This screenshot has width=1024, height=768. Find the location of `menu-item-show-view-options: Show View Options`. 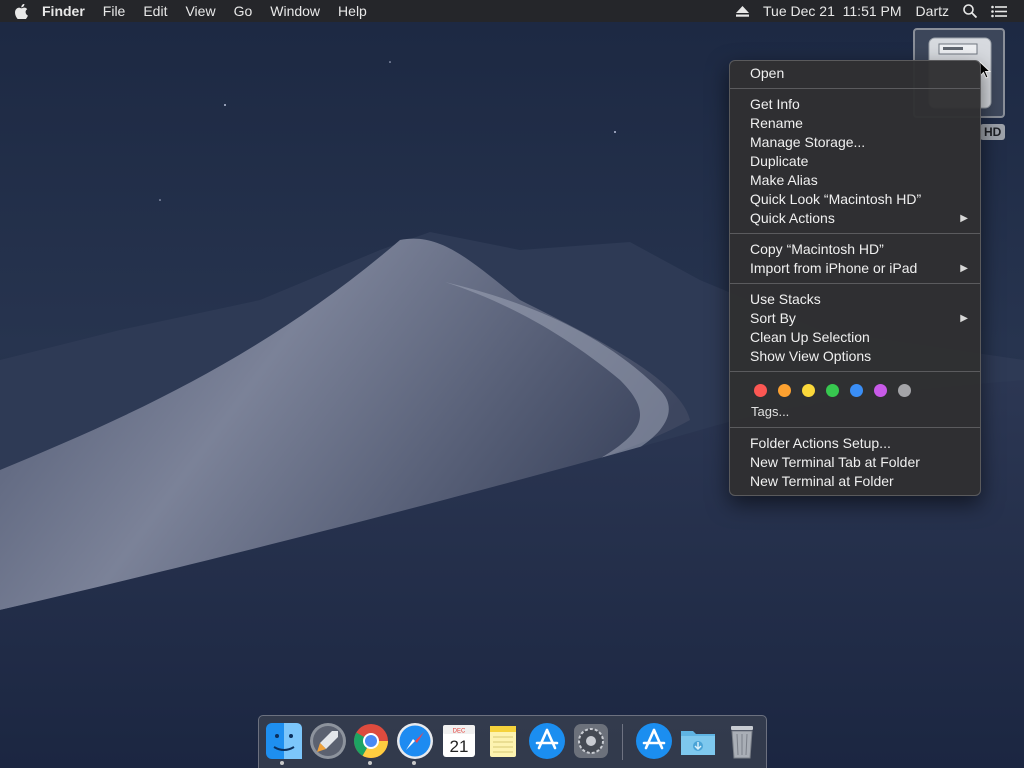

menu-item-show-view-options: Show View Options is located at coordinates (855, 356).